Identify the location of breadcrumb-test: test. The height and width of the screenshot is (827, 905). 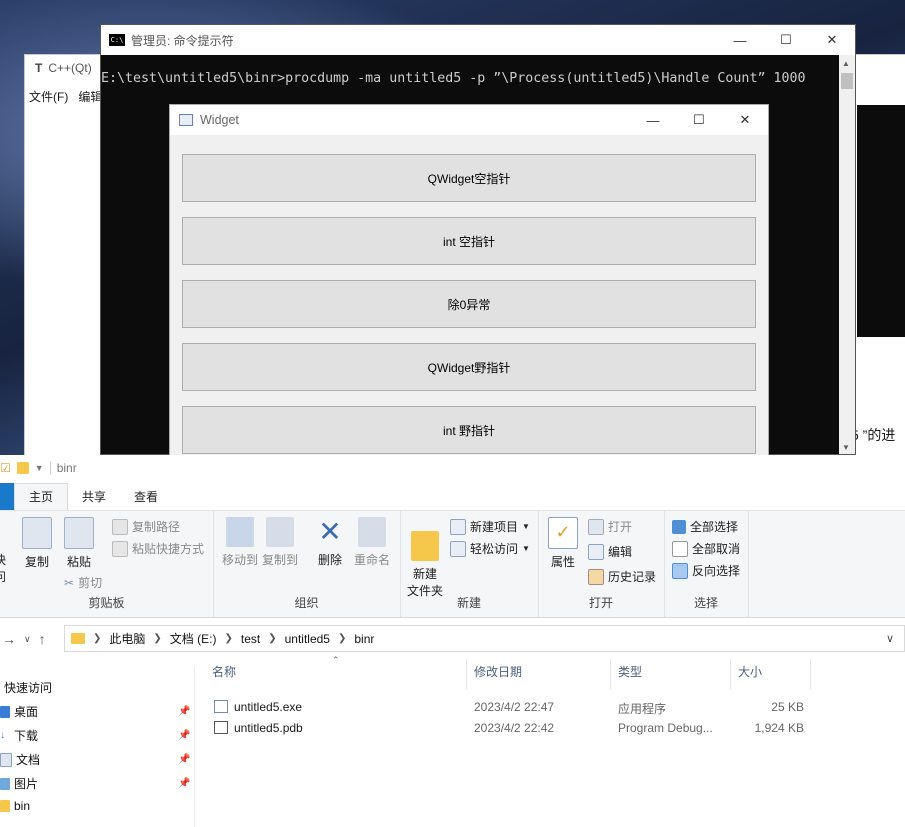
(250, 639).